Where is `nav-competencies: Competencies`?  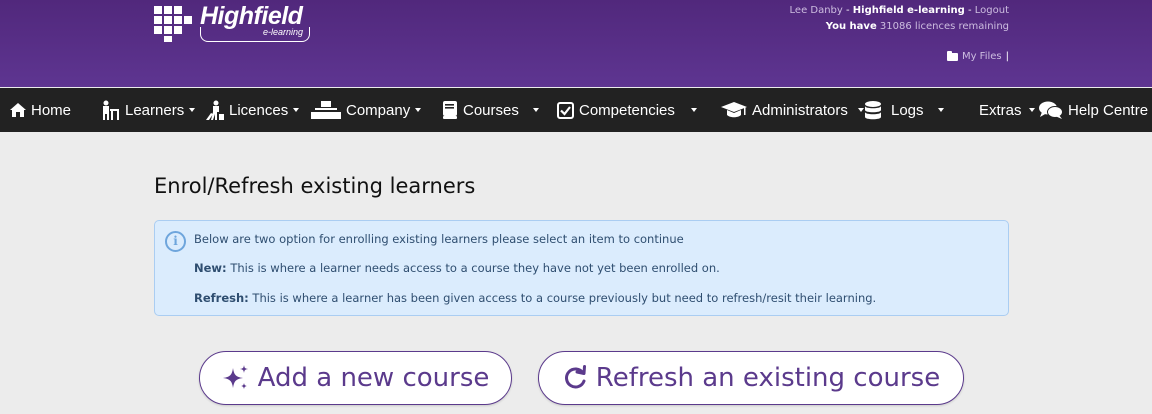 nav-competencies: Competencies is located at coordinates (627, 110).